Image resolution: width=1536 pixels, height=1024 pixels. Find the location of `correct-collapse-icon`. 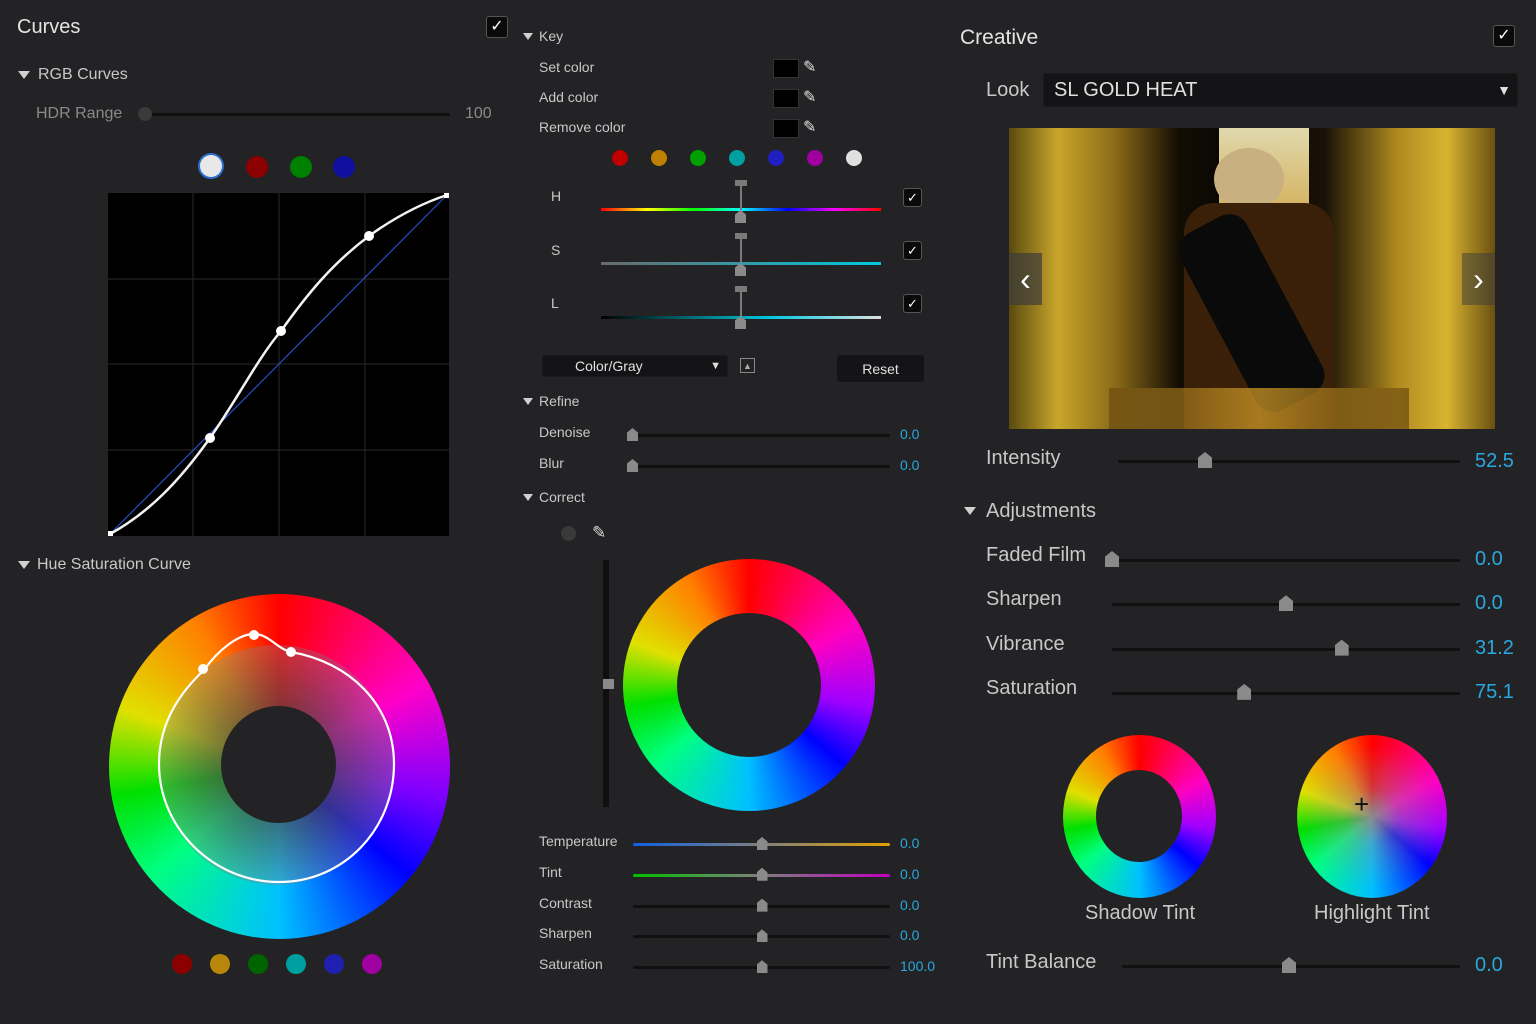

correct-collapse-icon is located at coordinates (528, 497).